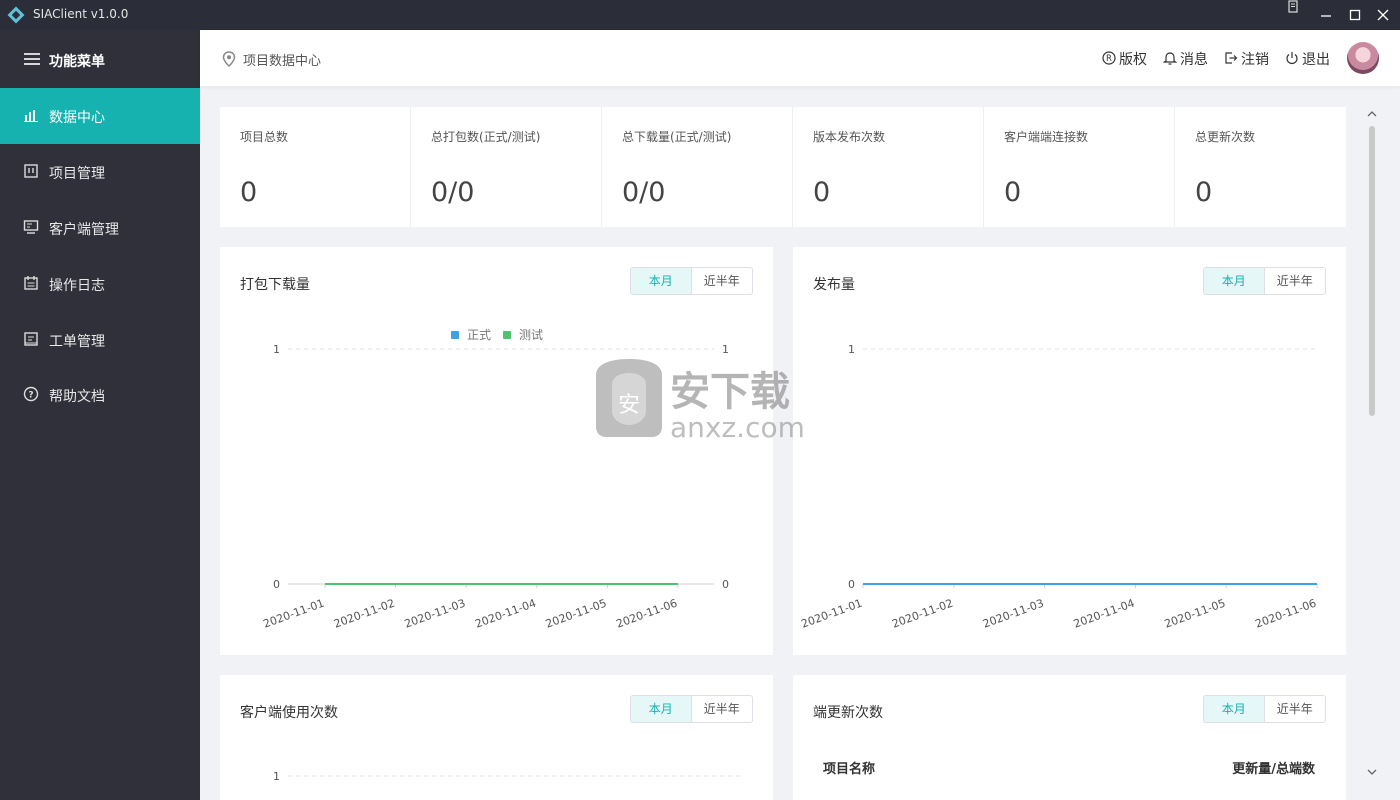 This screenshot has height=800, width=1400. What do you see at coordinates (531, 334) in the screenshot?
I see `legend-label: 测试` at bounding box center [531, 334].